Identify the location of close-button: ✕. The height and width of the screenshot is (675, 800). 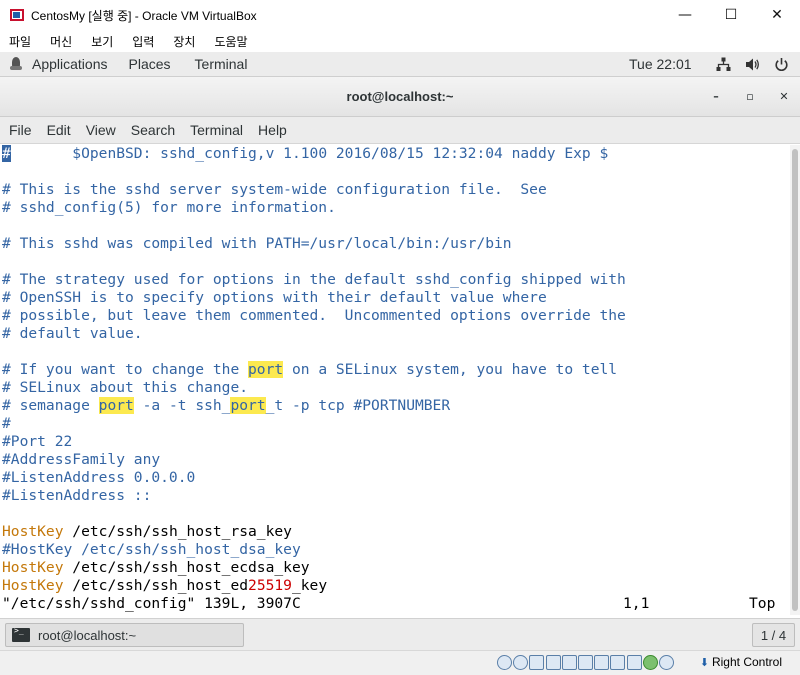
(777, 15).